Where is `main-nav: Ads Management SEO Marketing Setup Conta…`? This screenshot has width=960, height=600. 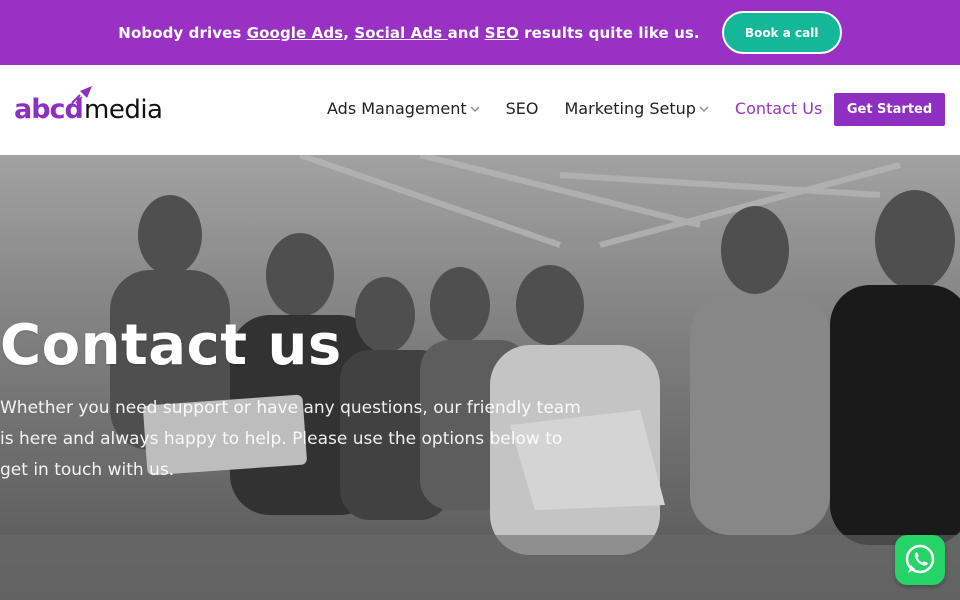
main-nav: Ads Management SEO Marketing Setup Conta… is located at coordinates (587, 108).